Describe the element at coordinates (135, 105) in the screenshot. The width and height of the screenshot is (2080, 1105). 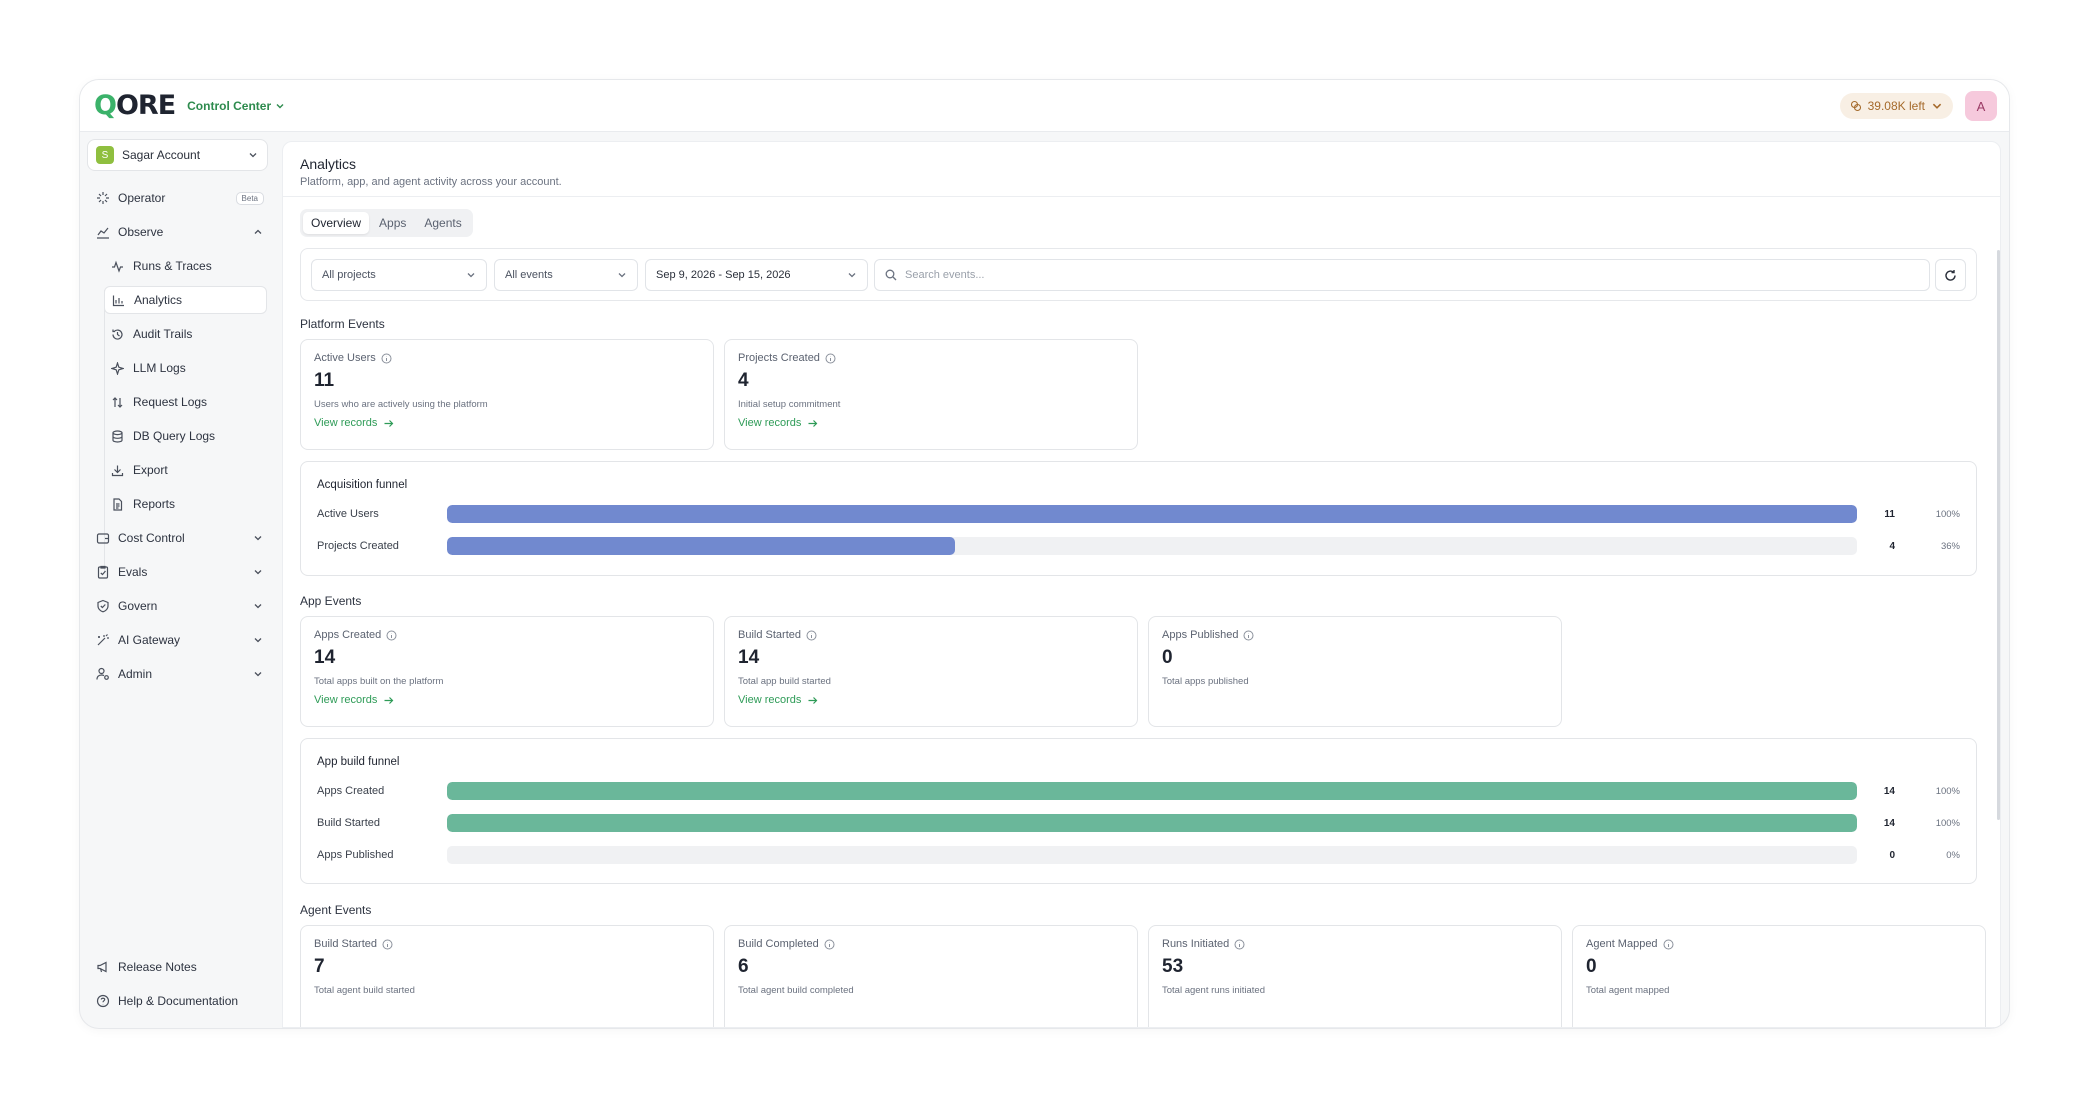
I see `qore-logo: QORE` at that location.